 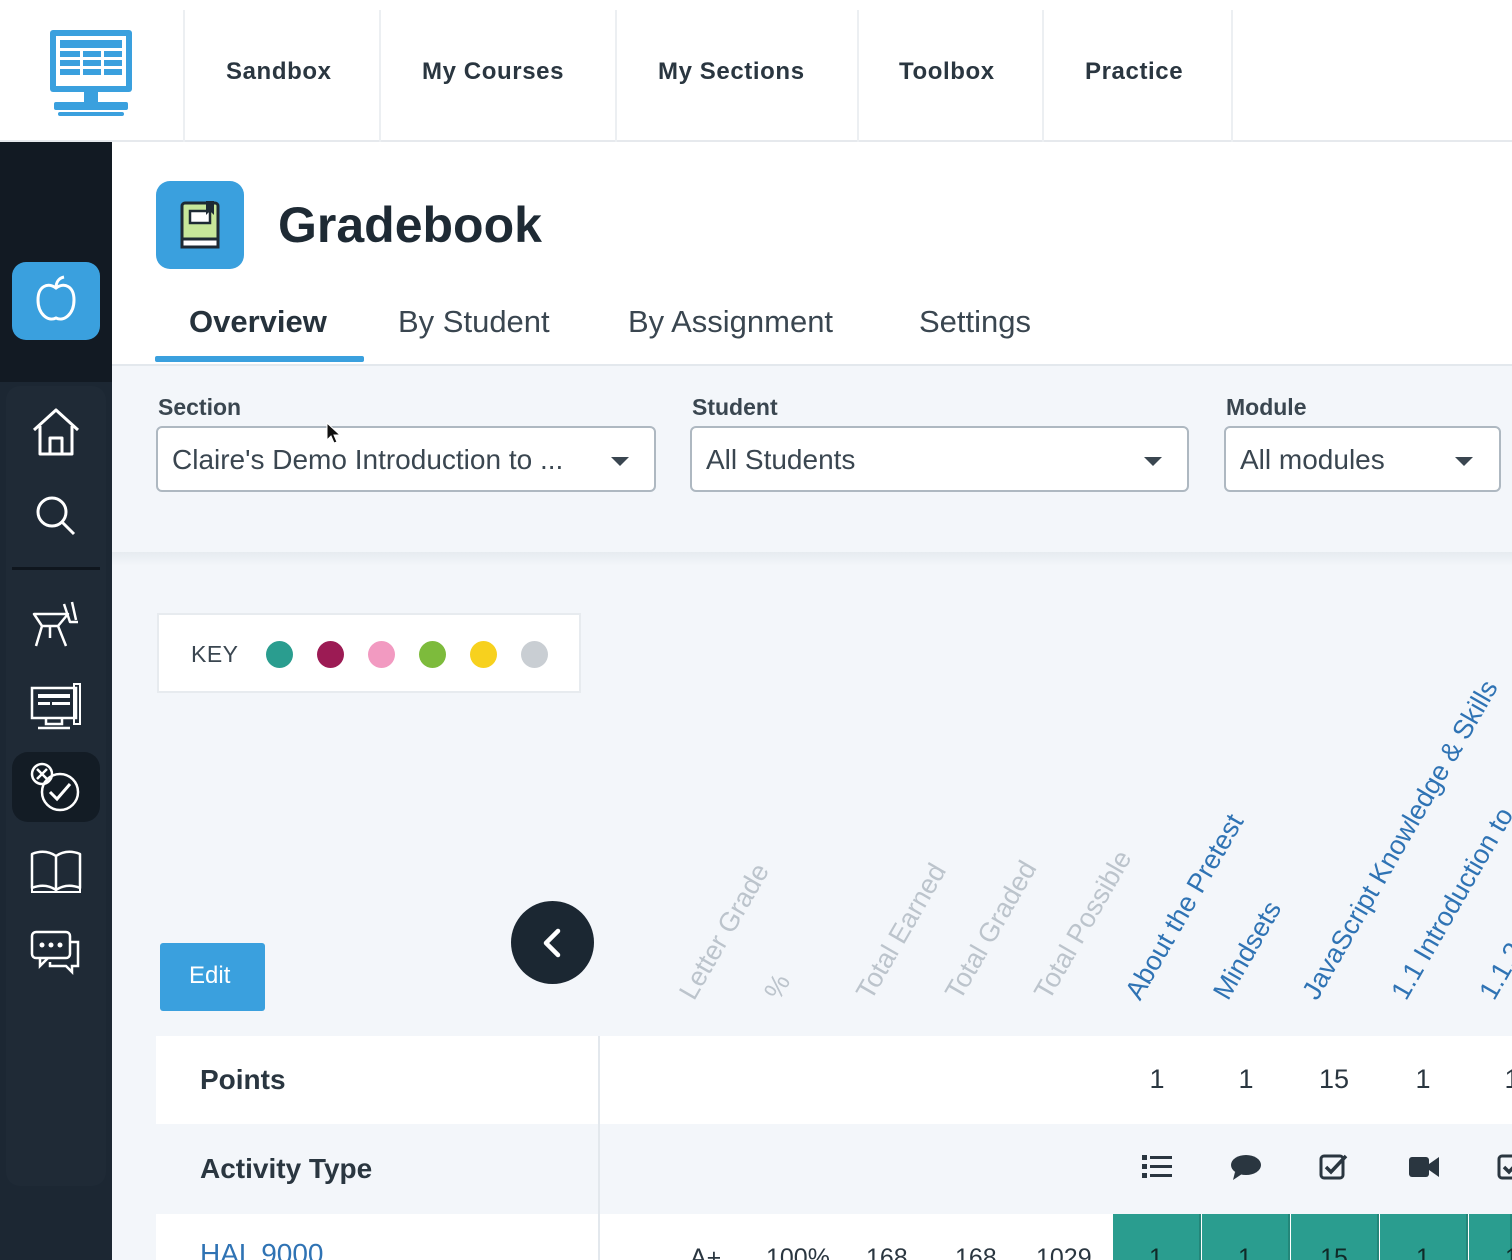 What do you see at coordinates (1334, 1079) in the screenshot?
I see `points-cell: 15` at bounding box center [1334, 1079].